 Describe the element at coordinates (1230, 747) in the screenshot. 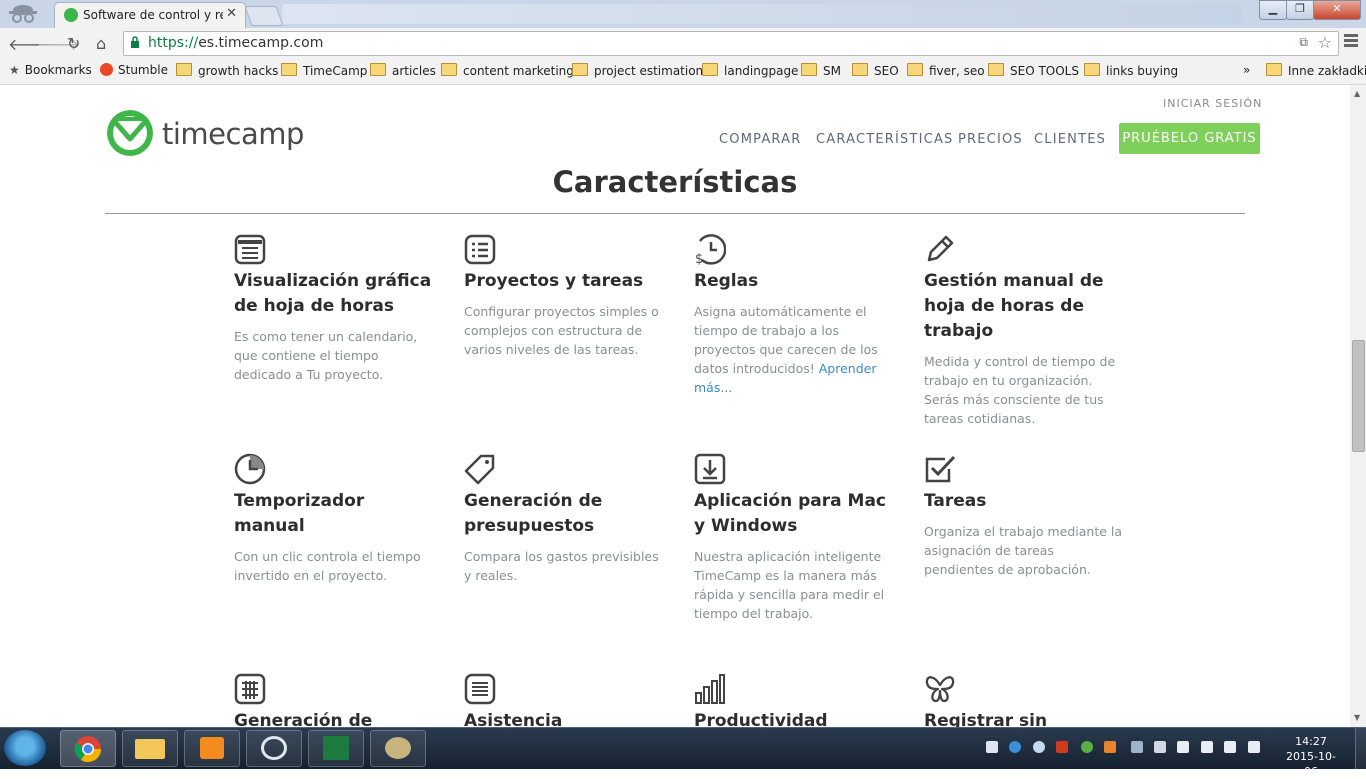

I see `signal-icon` at that location.